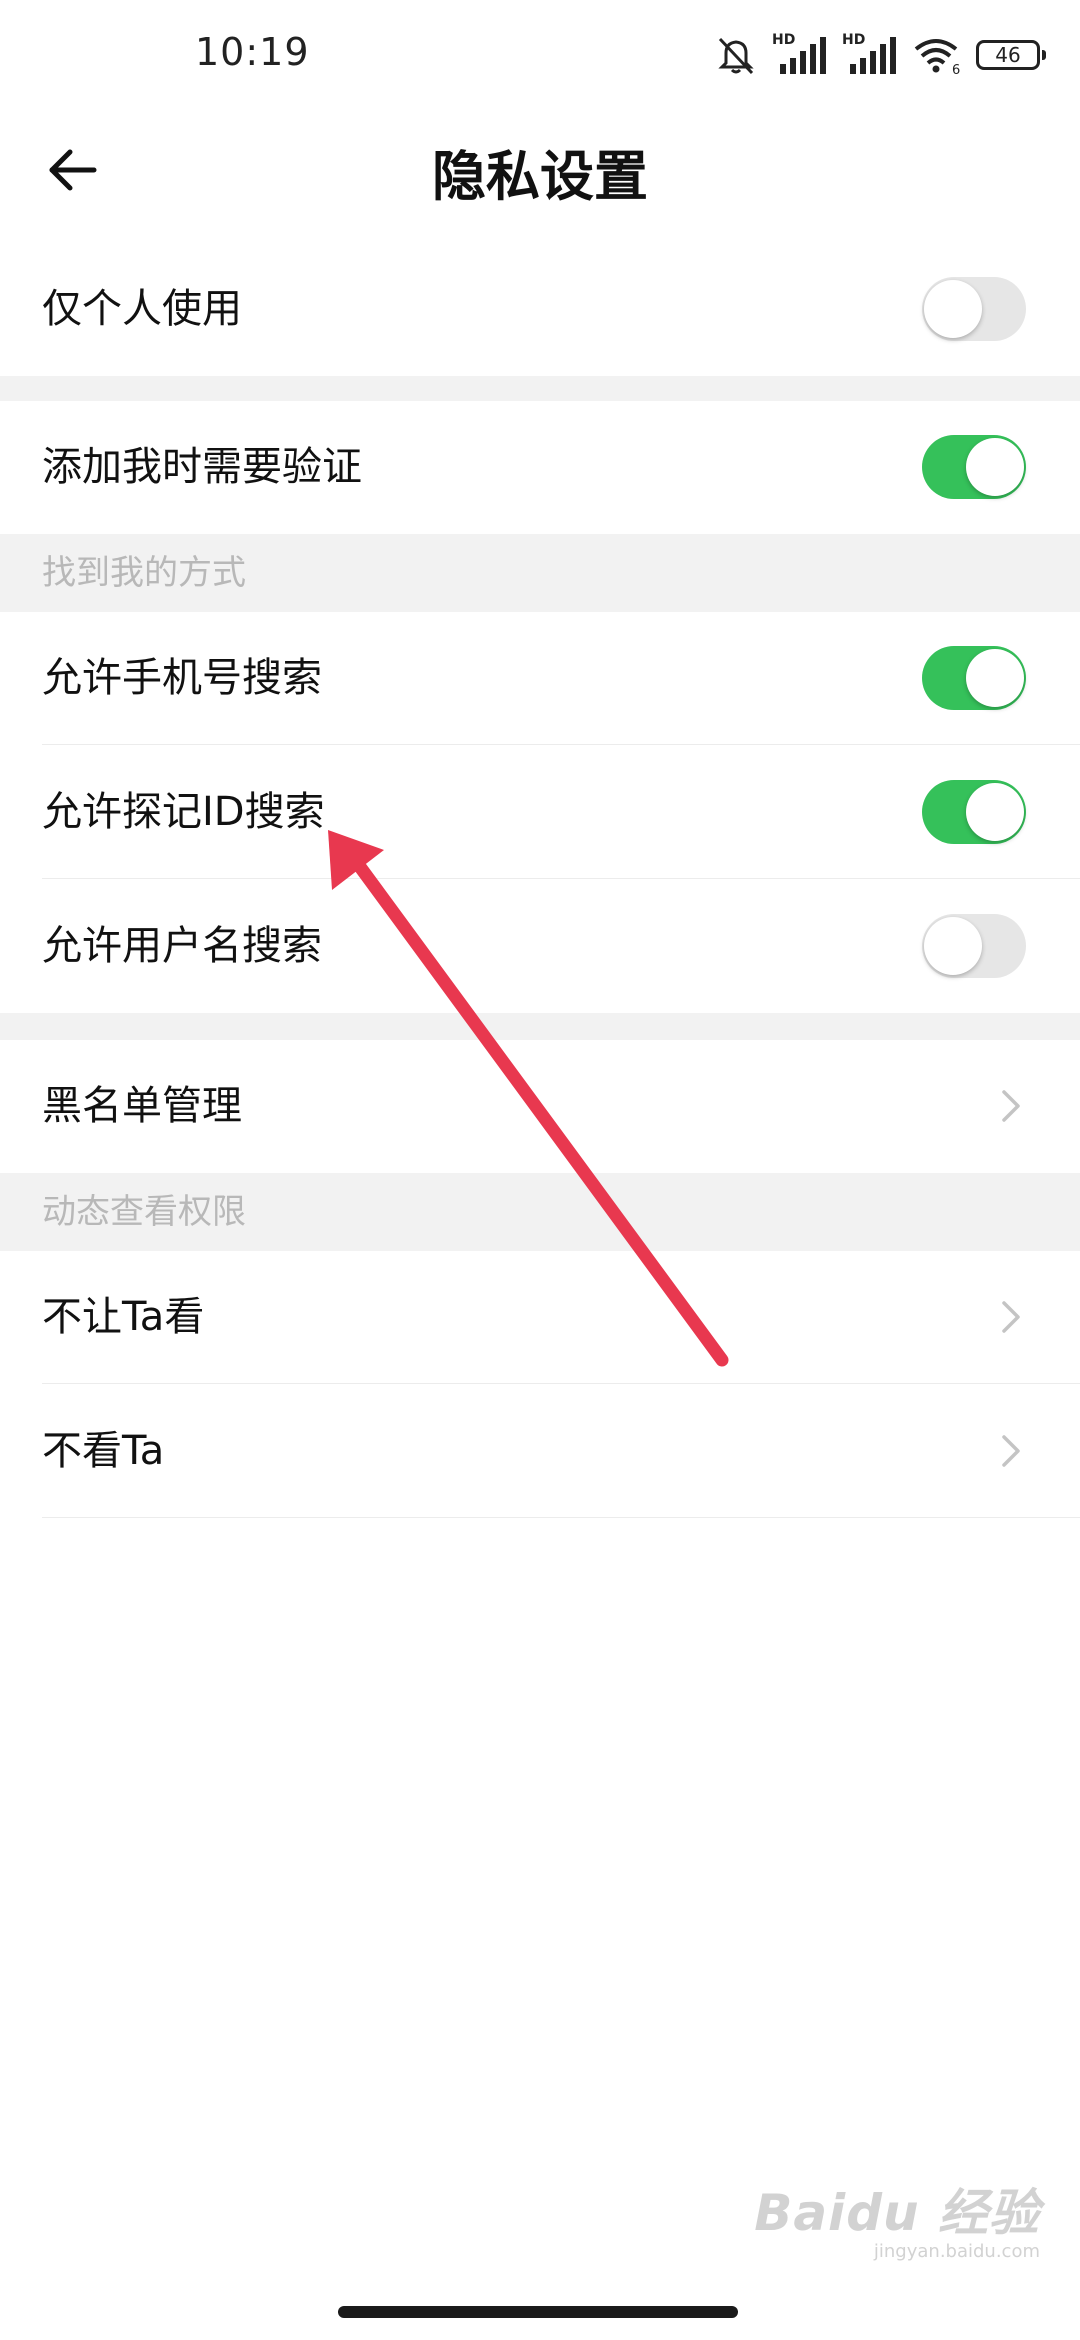  Describe the element at coordinates (540, 678) in the screenshot. I see `setting-row-phone-search: 允许手机号搜索` at that location.